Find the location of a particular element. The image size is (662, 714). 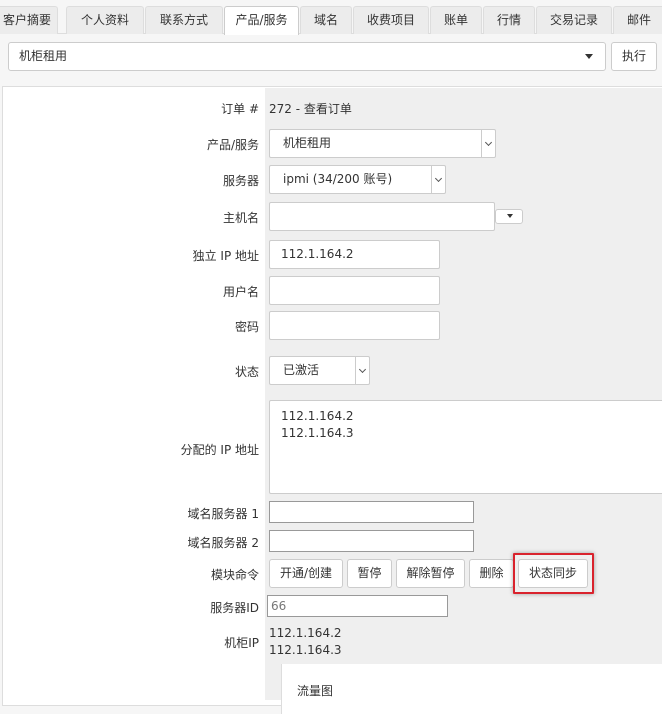

order-label: 订单 # is located at coordinates (240, 109).